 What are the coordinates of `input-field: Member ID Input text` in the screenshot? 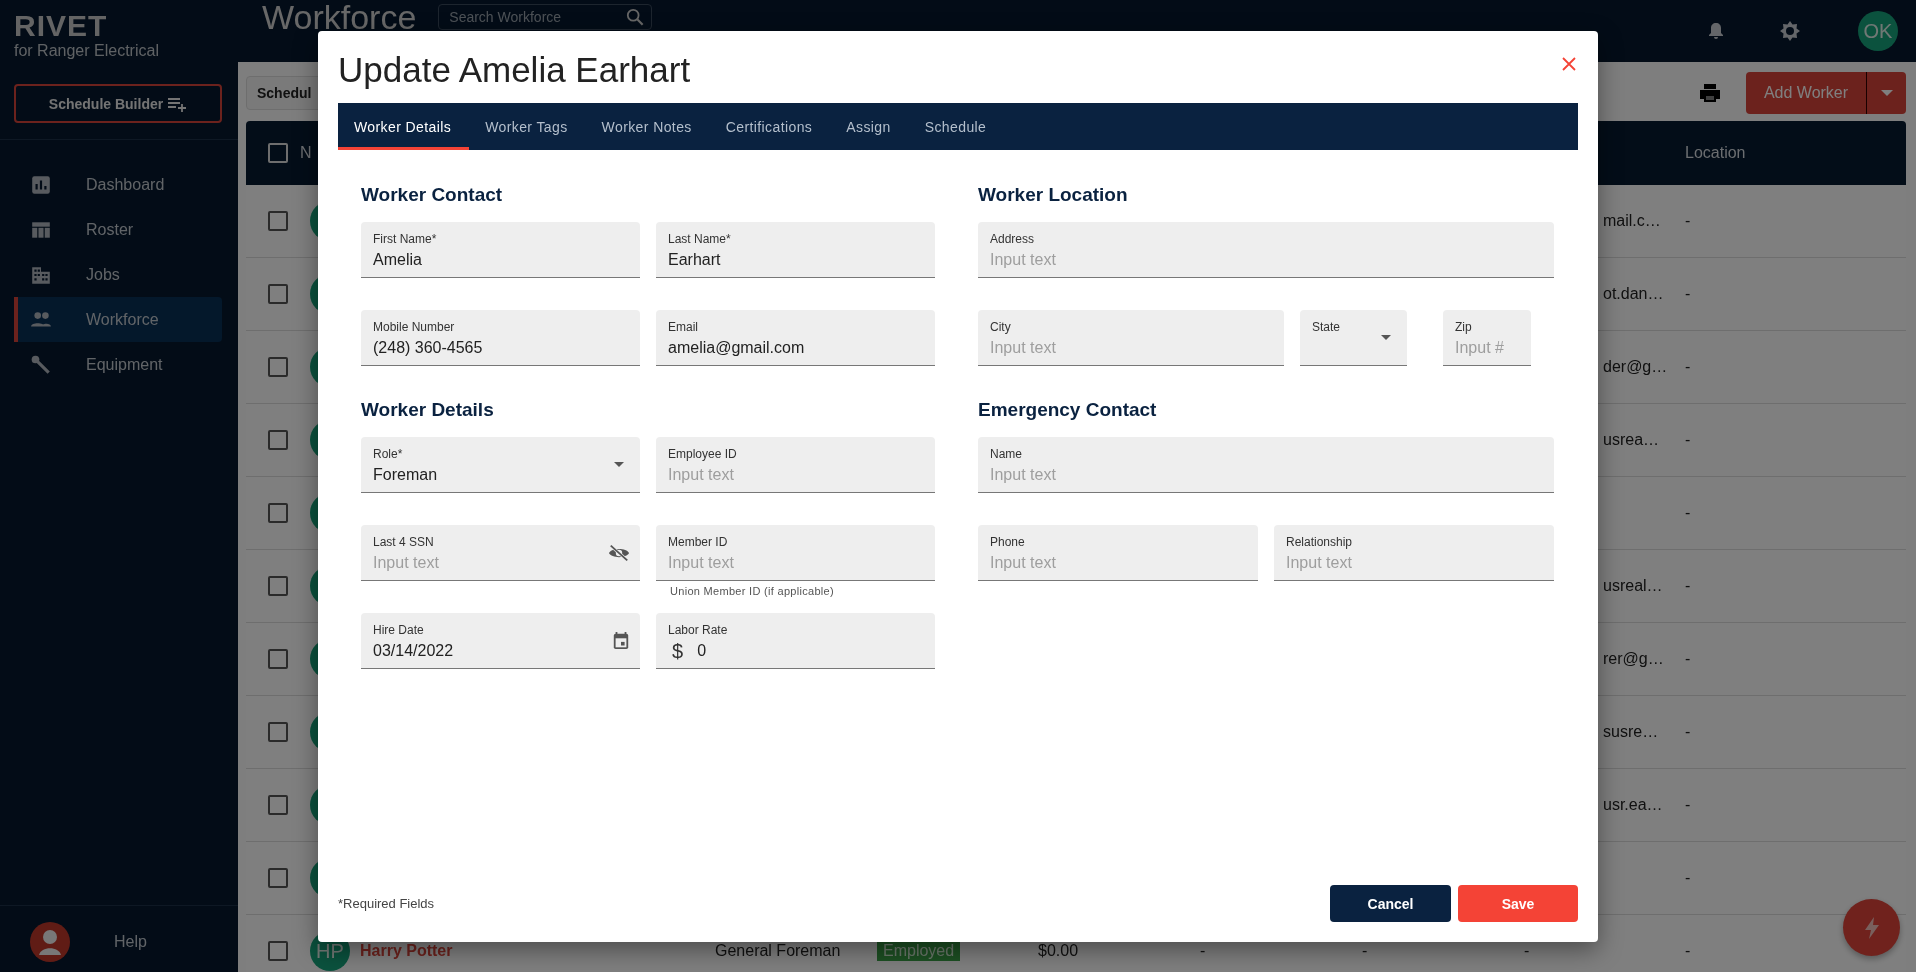 It's located at (795, 553).